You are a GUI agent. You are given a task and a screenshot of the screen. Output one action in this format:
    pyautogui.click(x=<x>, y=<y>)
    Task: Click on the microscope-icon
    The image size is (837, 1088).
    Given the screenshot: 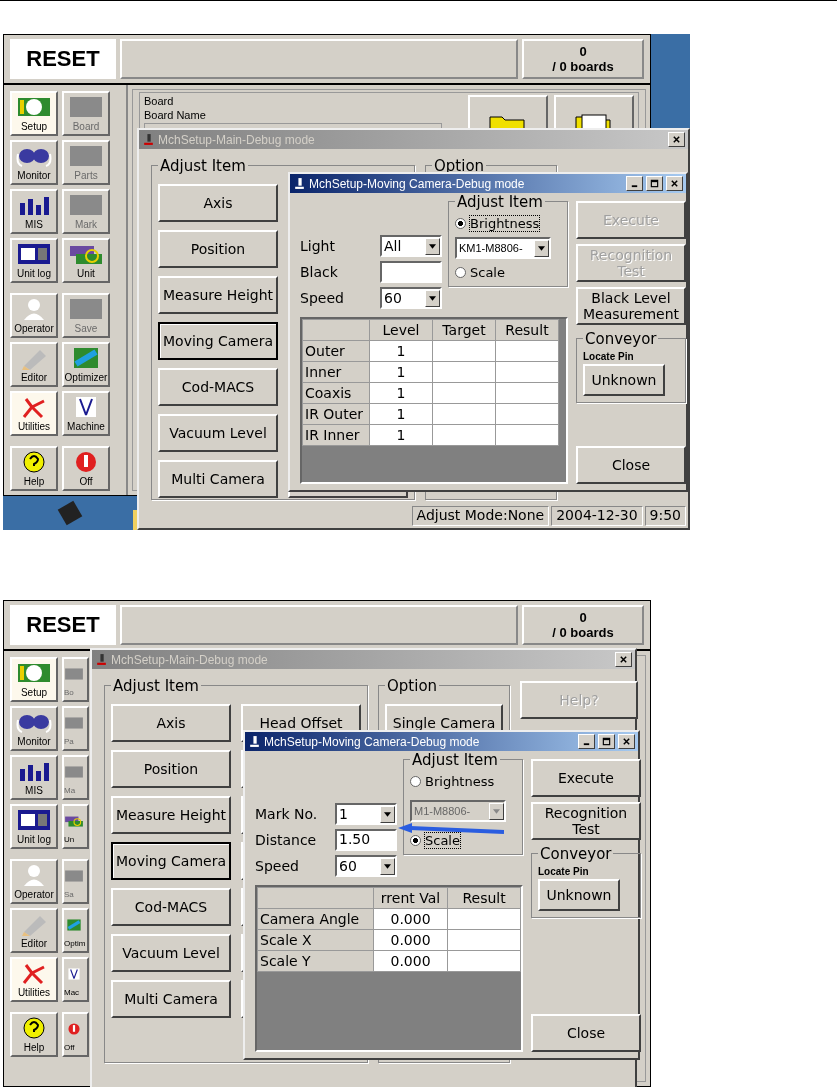 What is the action you would take?
    pyautogui.click(x=148, y=139)
    